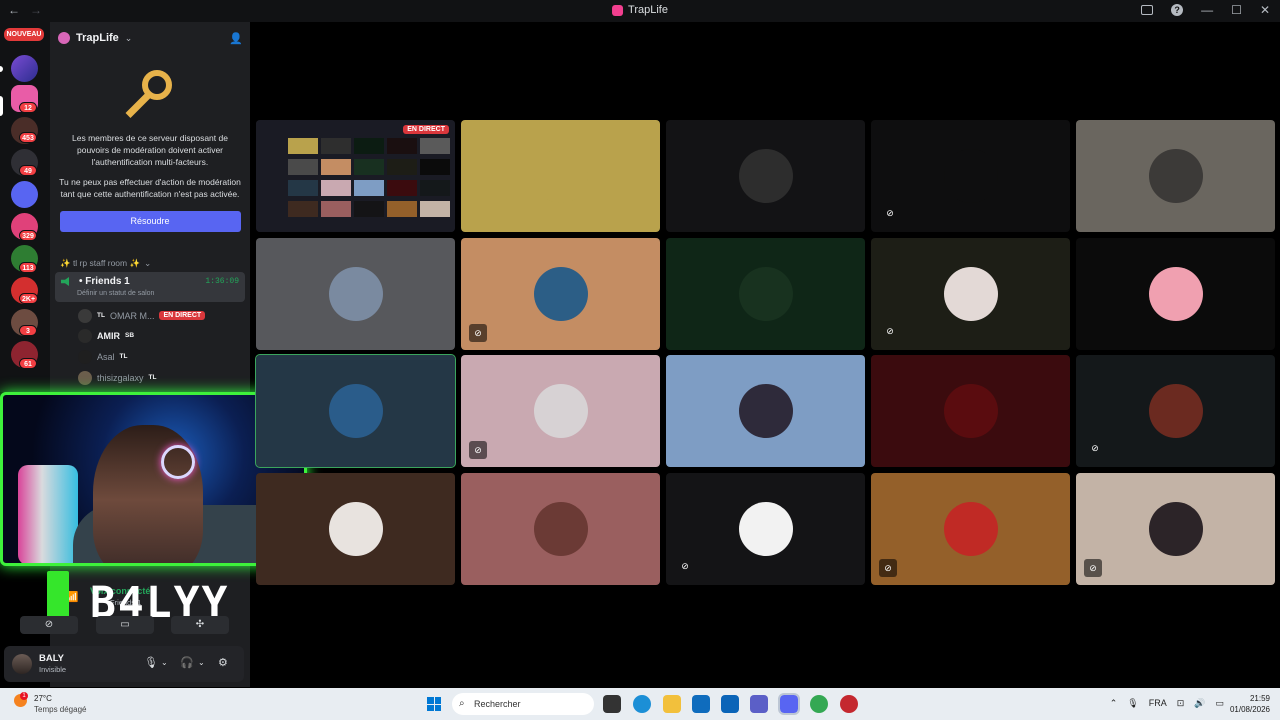 The image size is (1280, 720). I want to click on app-icon, so click(849, 704).